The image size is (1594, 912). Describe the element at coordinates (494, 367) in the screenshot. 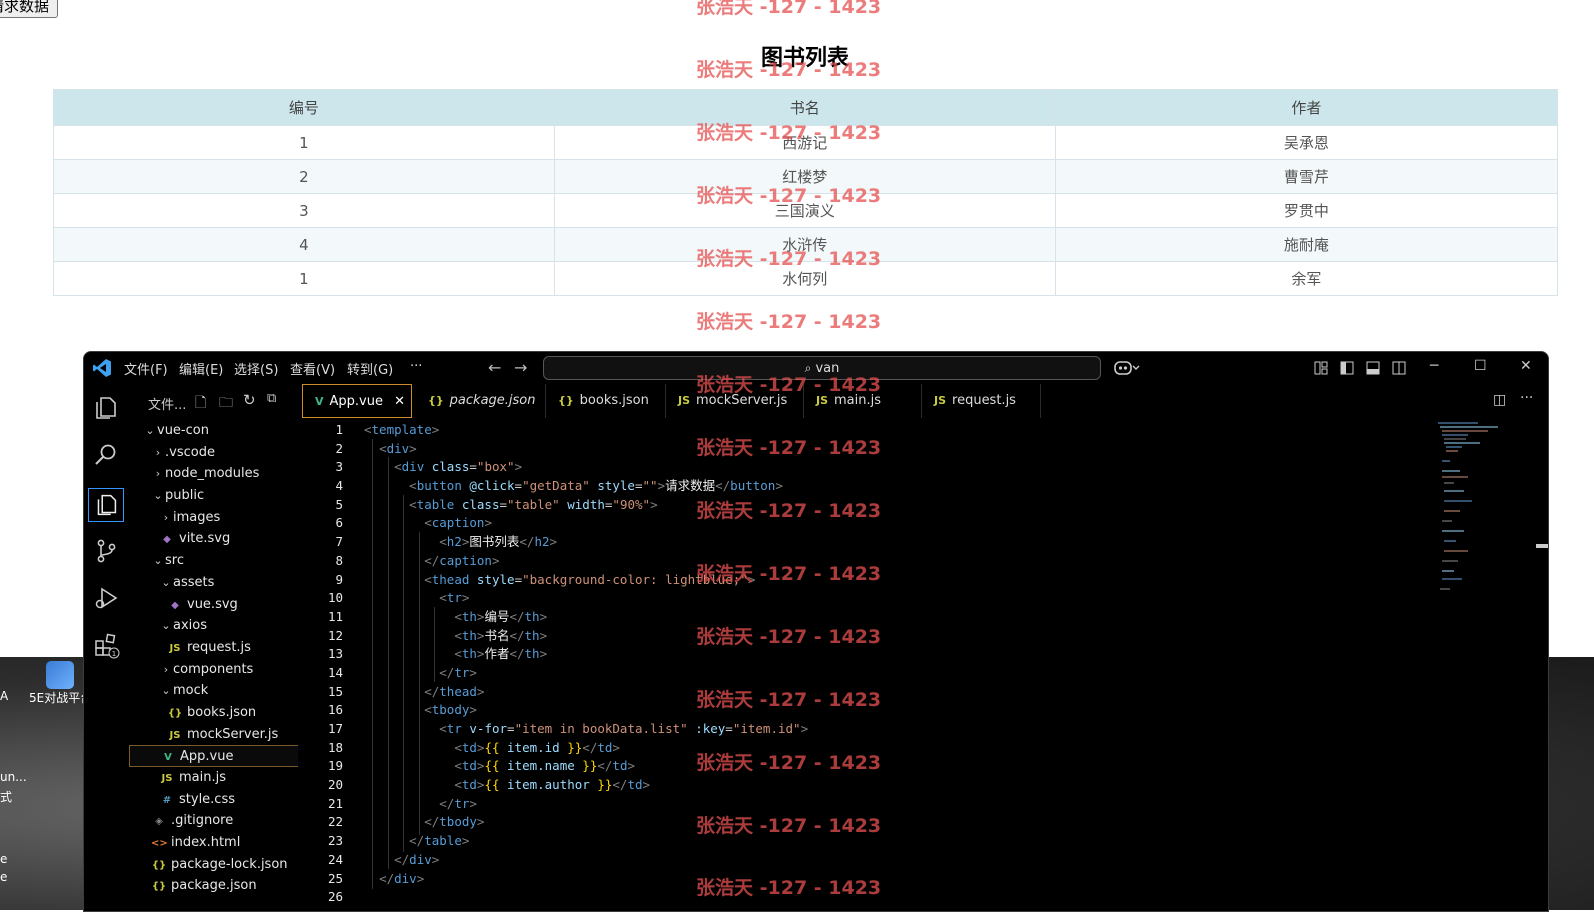

I see `back-arrow-icon: ←` at that location.